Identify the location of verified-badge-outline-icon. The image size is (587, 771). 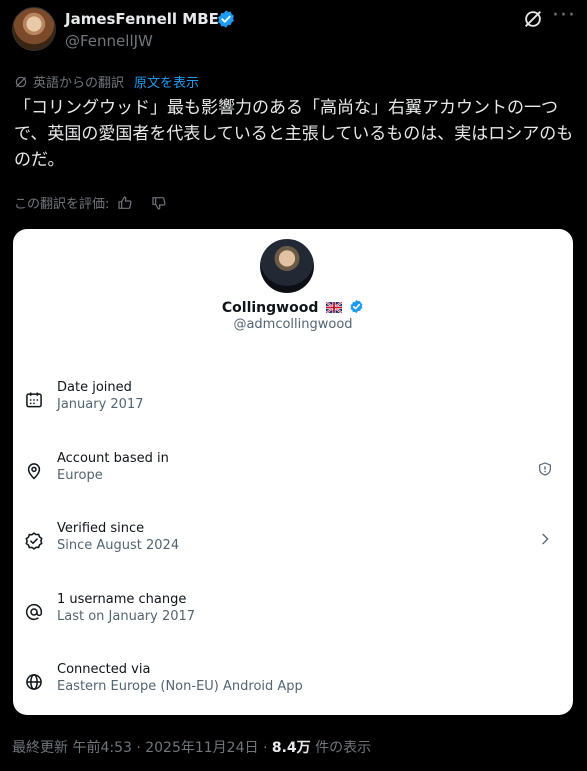
(34, 541).